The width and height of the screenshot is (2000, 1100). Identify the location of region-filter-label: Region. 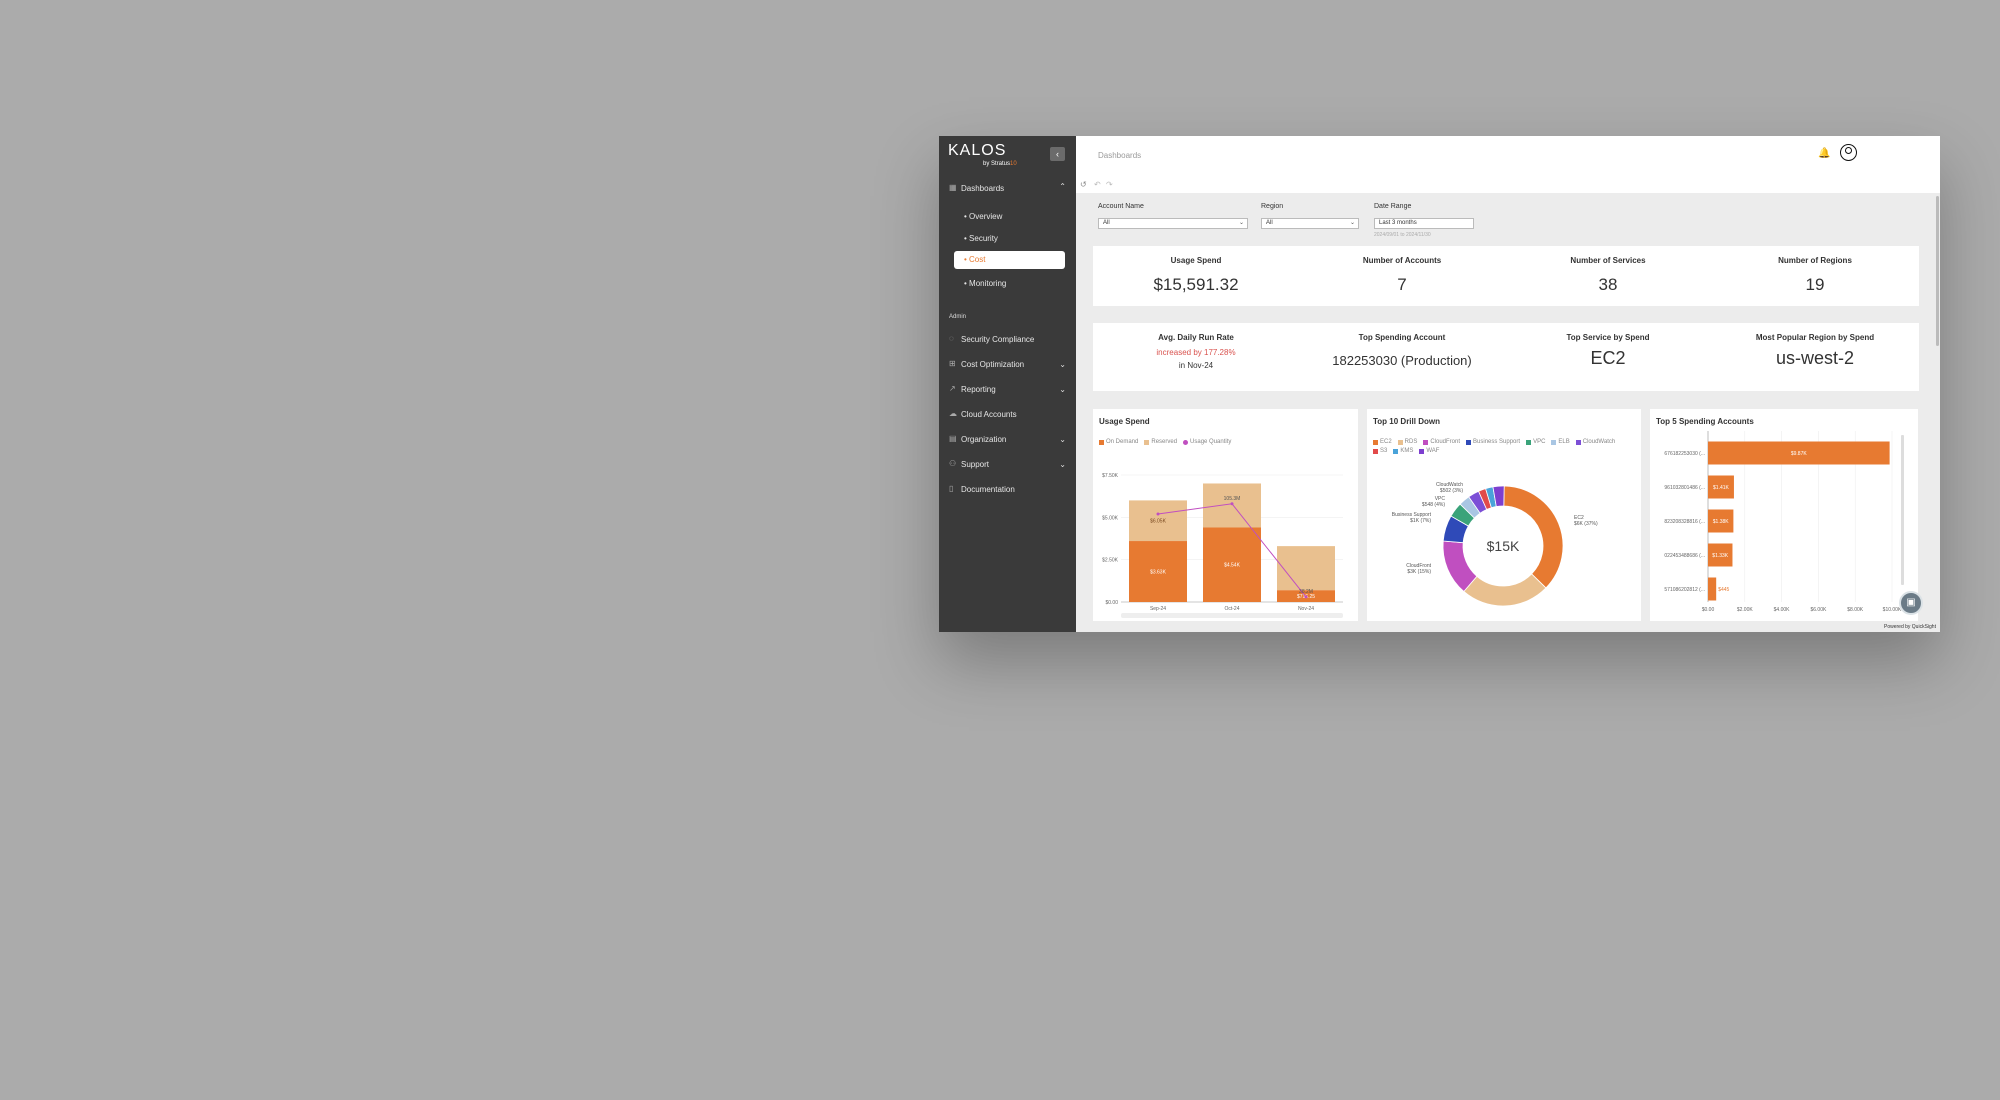
(1272, 206).